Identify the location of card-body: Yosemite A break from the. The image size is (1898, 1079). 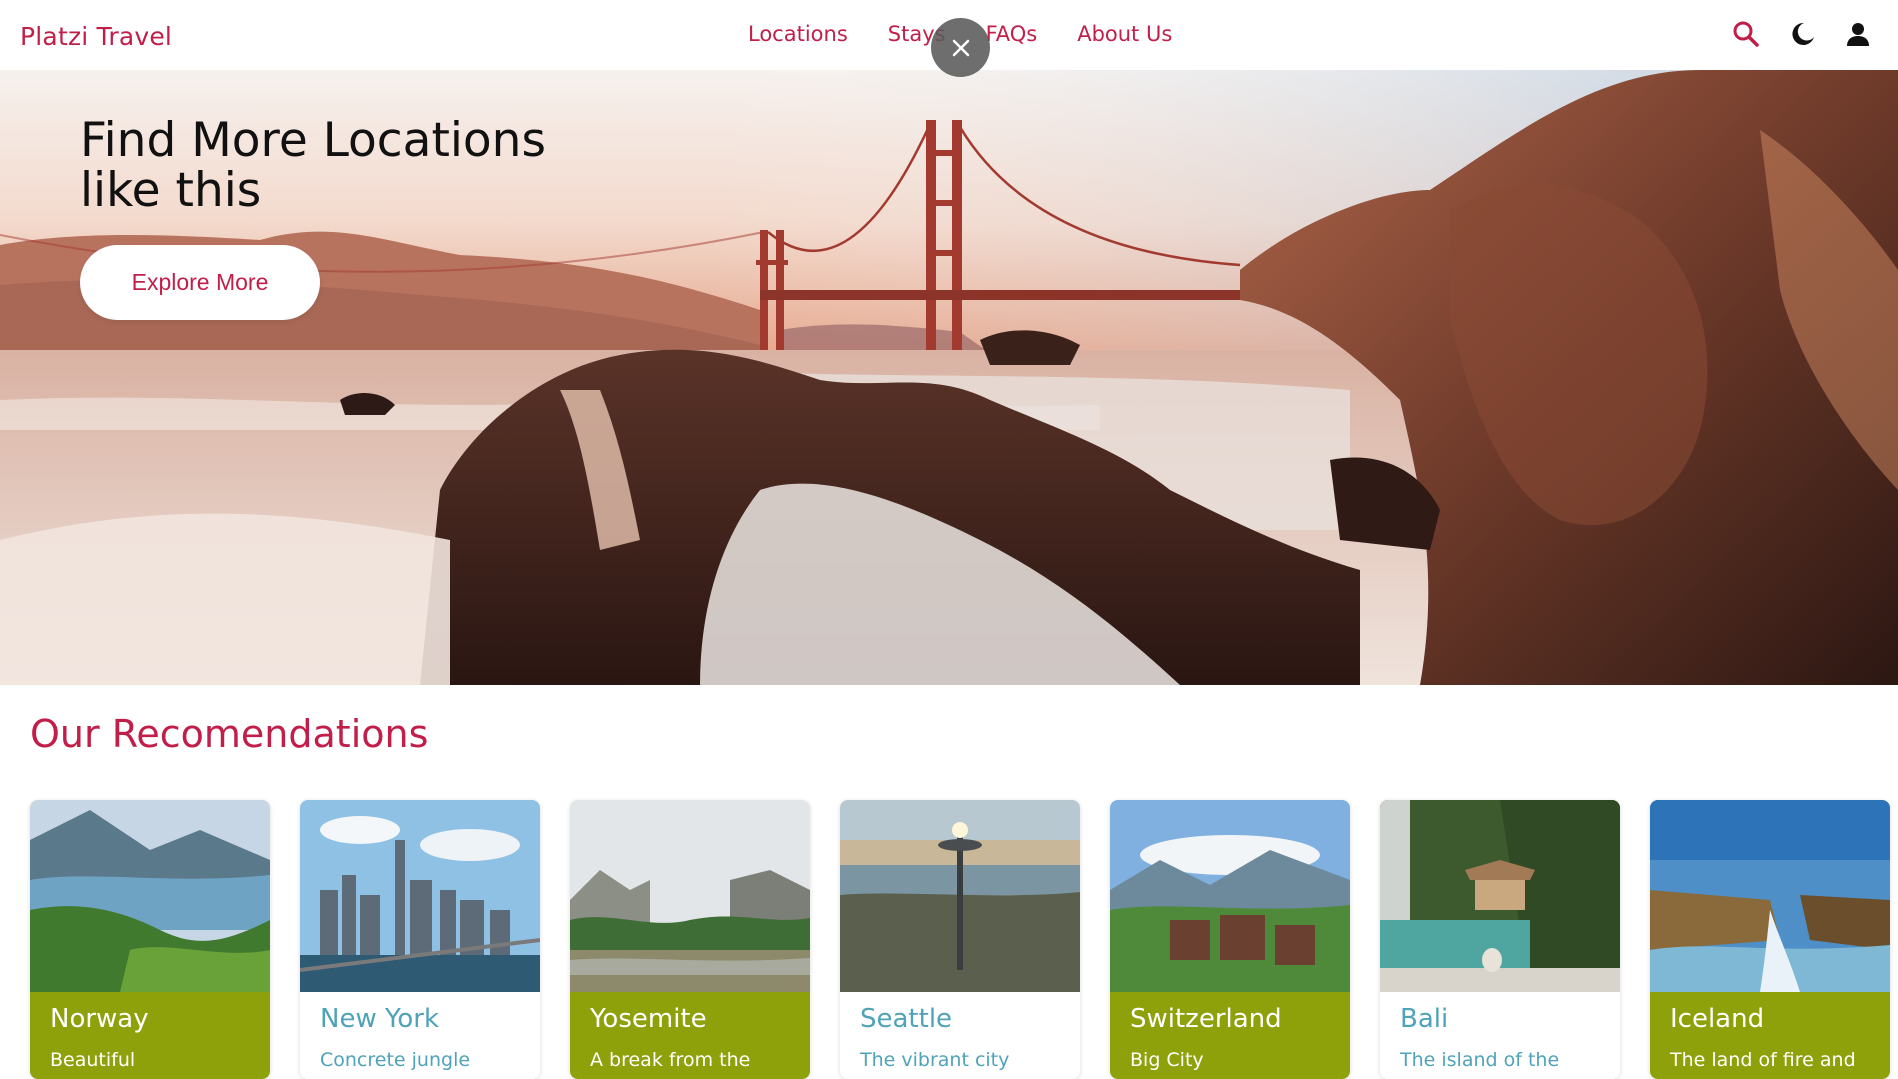
(690, 1035).